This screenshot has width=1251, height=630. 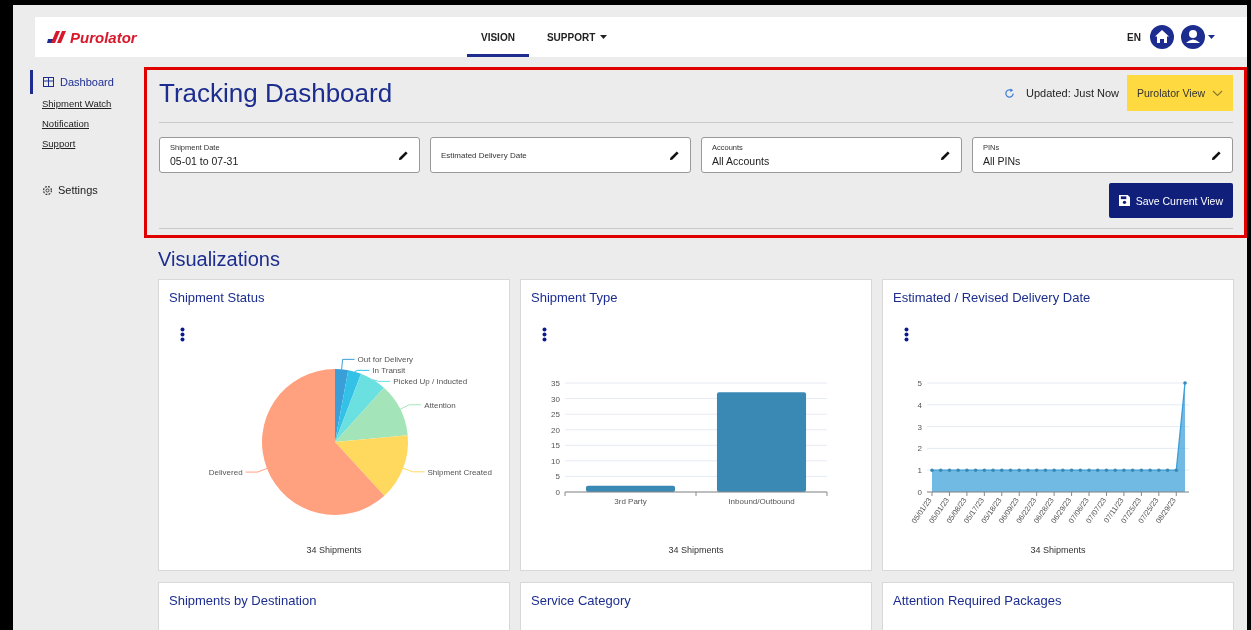 What do you see at coordinates (992, 297) in the screenshot?
I see `card-title: Estimated / Revised Delivery Date` at bounding box center [992, 297].